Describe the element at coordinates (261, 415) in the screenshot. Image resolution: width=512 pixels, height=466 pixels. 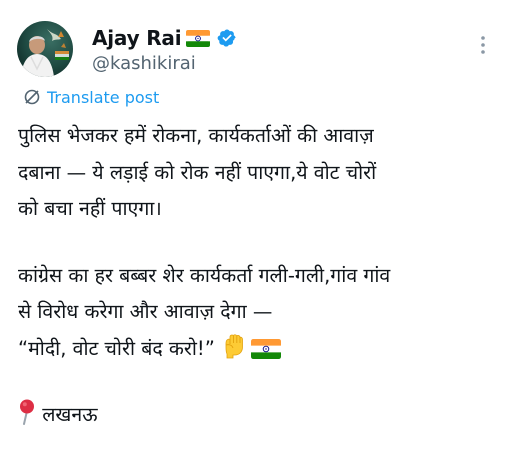
I see `tweet-line-location: लखनऊ` at that location.